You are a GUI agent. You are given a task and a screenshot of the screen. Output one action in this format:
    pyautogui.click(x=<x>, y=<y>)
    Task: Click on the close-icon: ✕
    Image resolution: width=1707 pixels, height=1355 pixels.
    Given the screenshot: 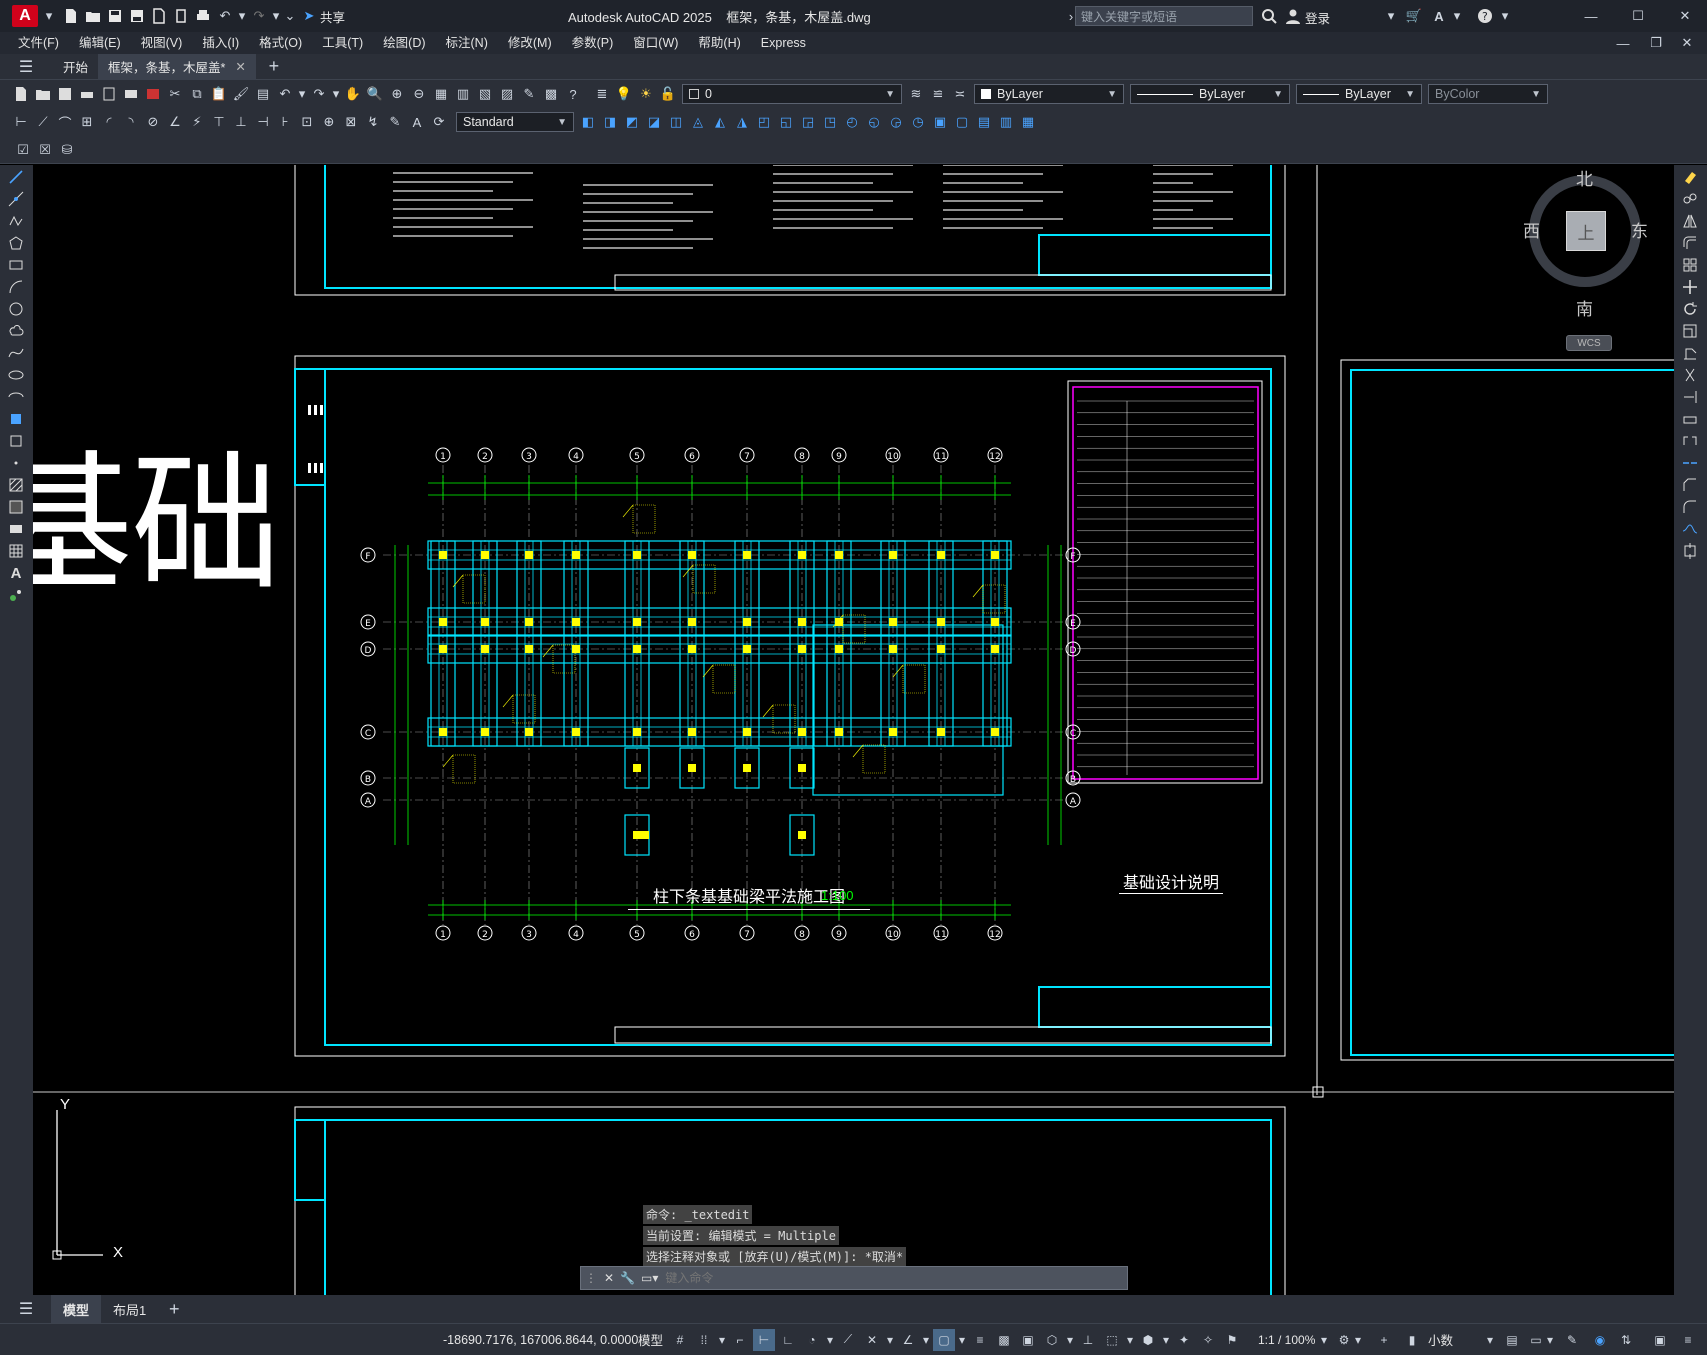 What is the action you would take?
    pyautogui.click(x=1685, y=16)
    